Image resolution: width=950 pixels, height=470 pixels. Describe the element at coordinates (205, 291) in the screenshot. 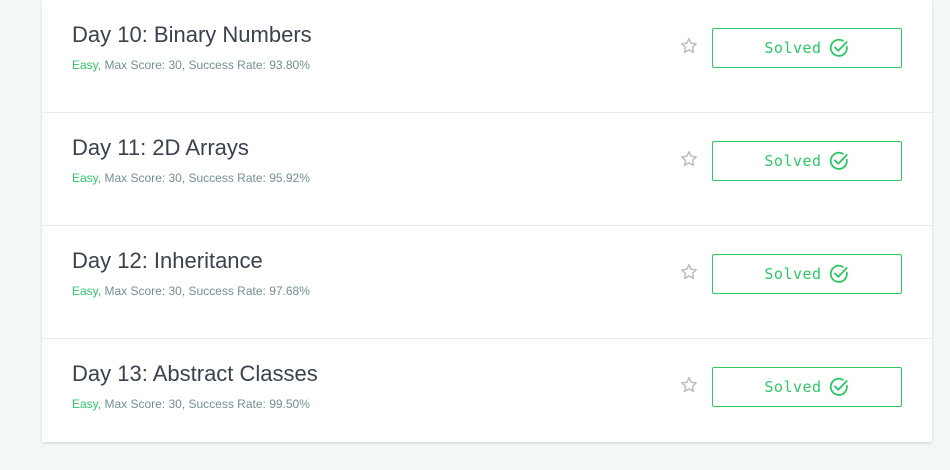

I see `score-rate-text: Max Score: 30, Success Rate: 97.68%` at that location.